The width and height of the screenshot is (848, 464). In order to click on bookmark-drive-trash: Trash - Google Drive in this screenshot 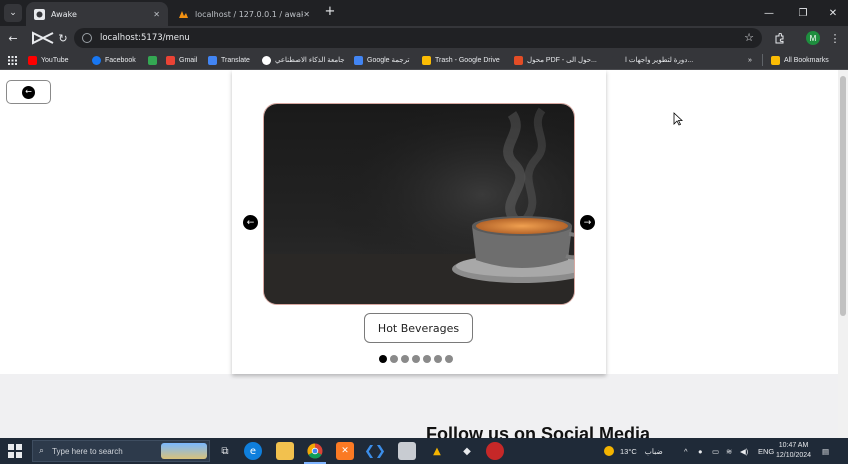, I will do `click(461, 60)`.